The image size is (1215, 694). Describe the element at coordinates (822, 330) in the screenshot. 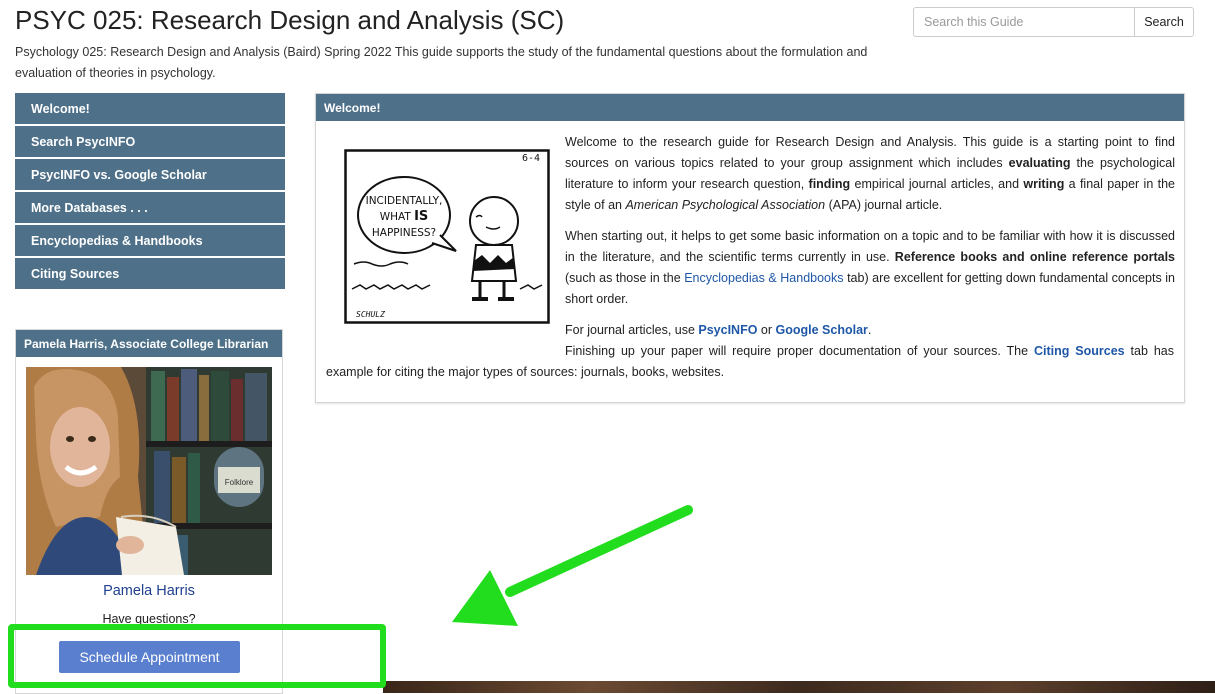

I see `google-scholar-link: Google Scholar` at that location.